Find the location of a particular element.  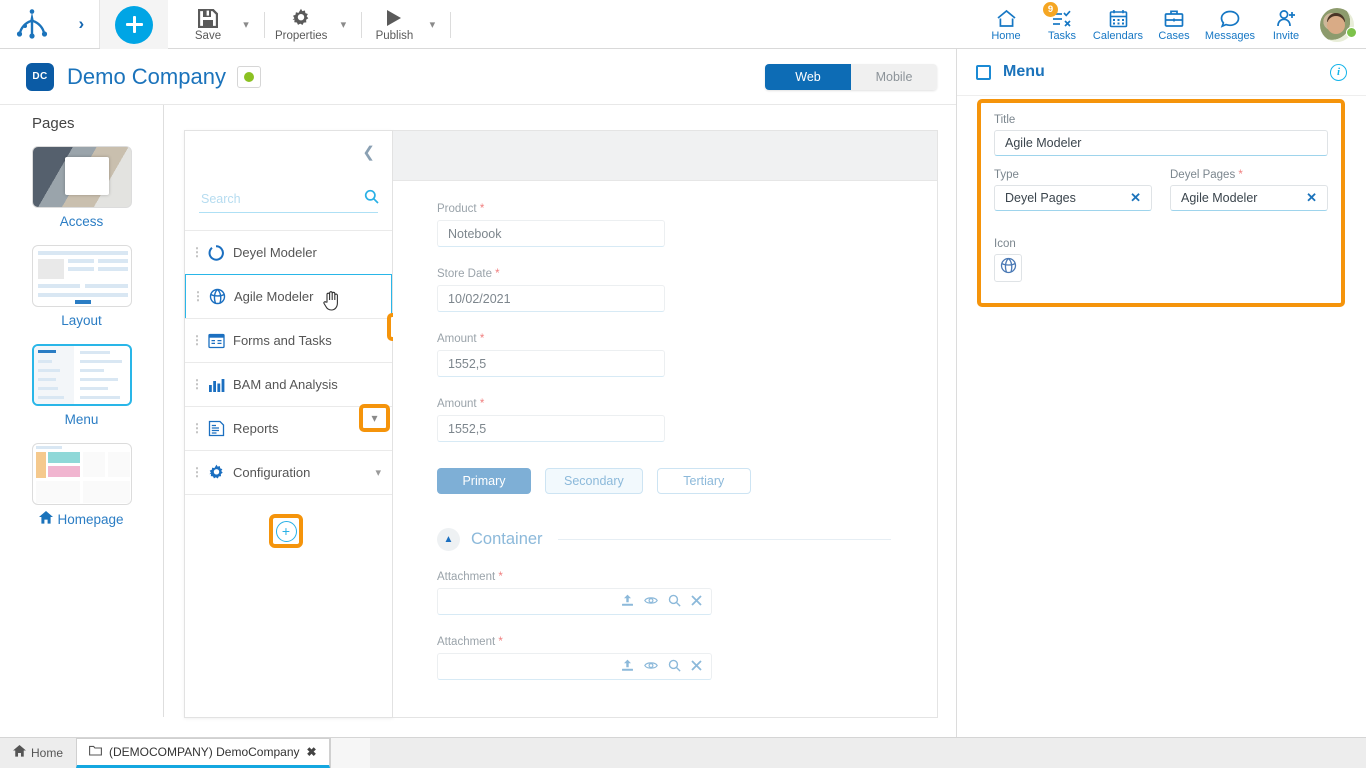

save-button: Save is located at coordinates (208, 24).